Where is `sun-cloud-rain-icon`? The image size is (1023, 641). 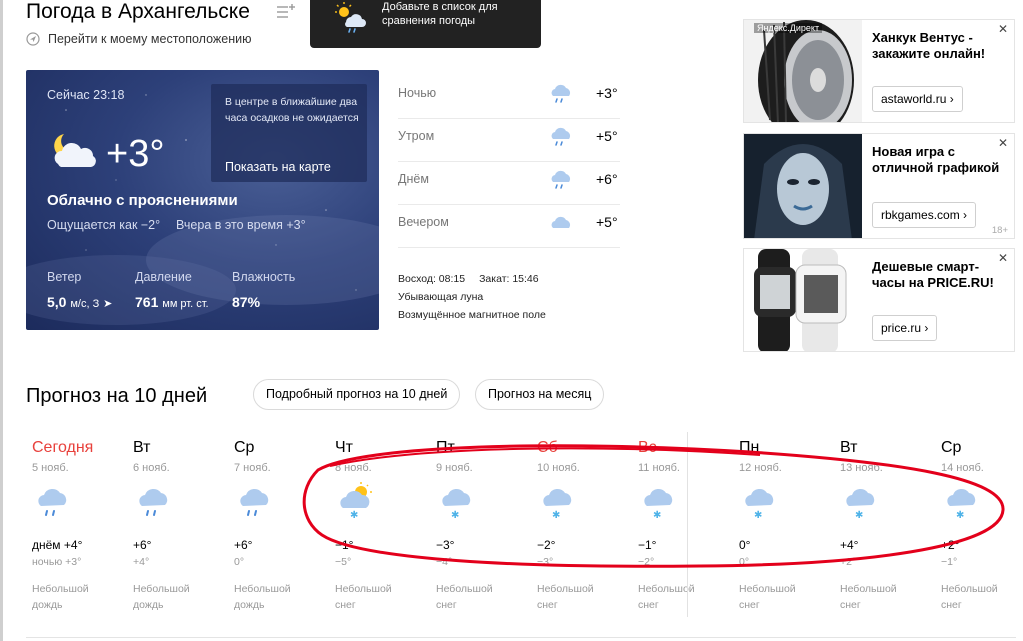 sun-cloud-rain-icon is located at coordinates (350, 17).